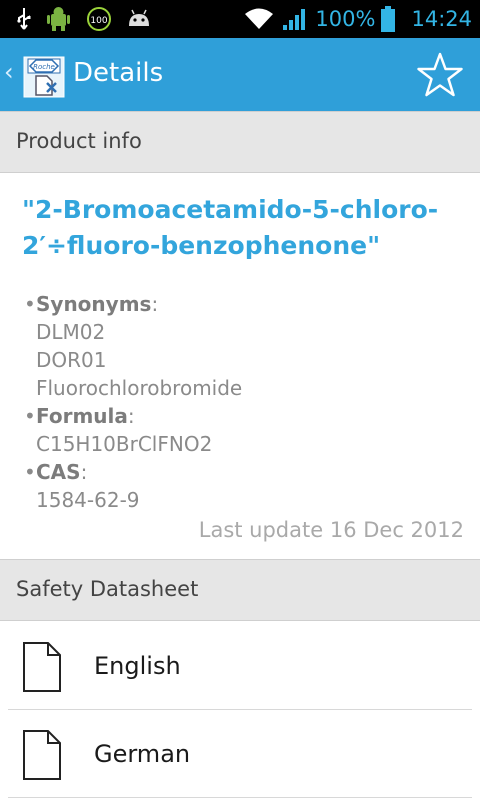 This screenshot has height=800, width=480. What do you see at coordinates (88, 500) in the screenshot?
I see `cas-value: 1584-62-9` at bounding box center [88, 500].